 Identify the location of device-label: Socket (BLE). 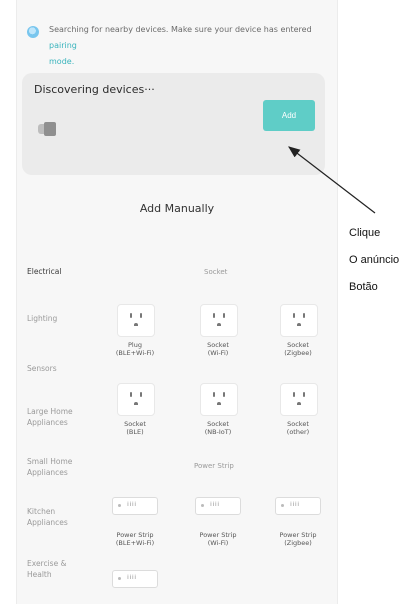
(135, 428).